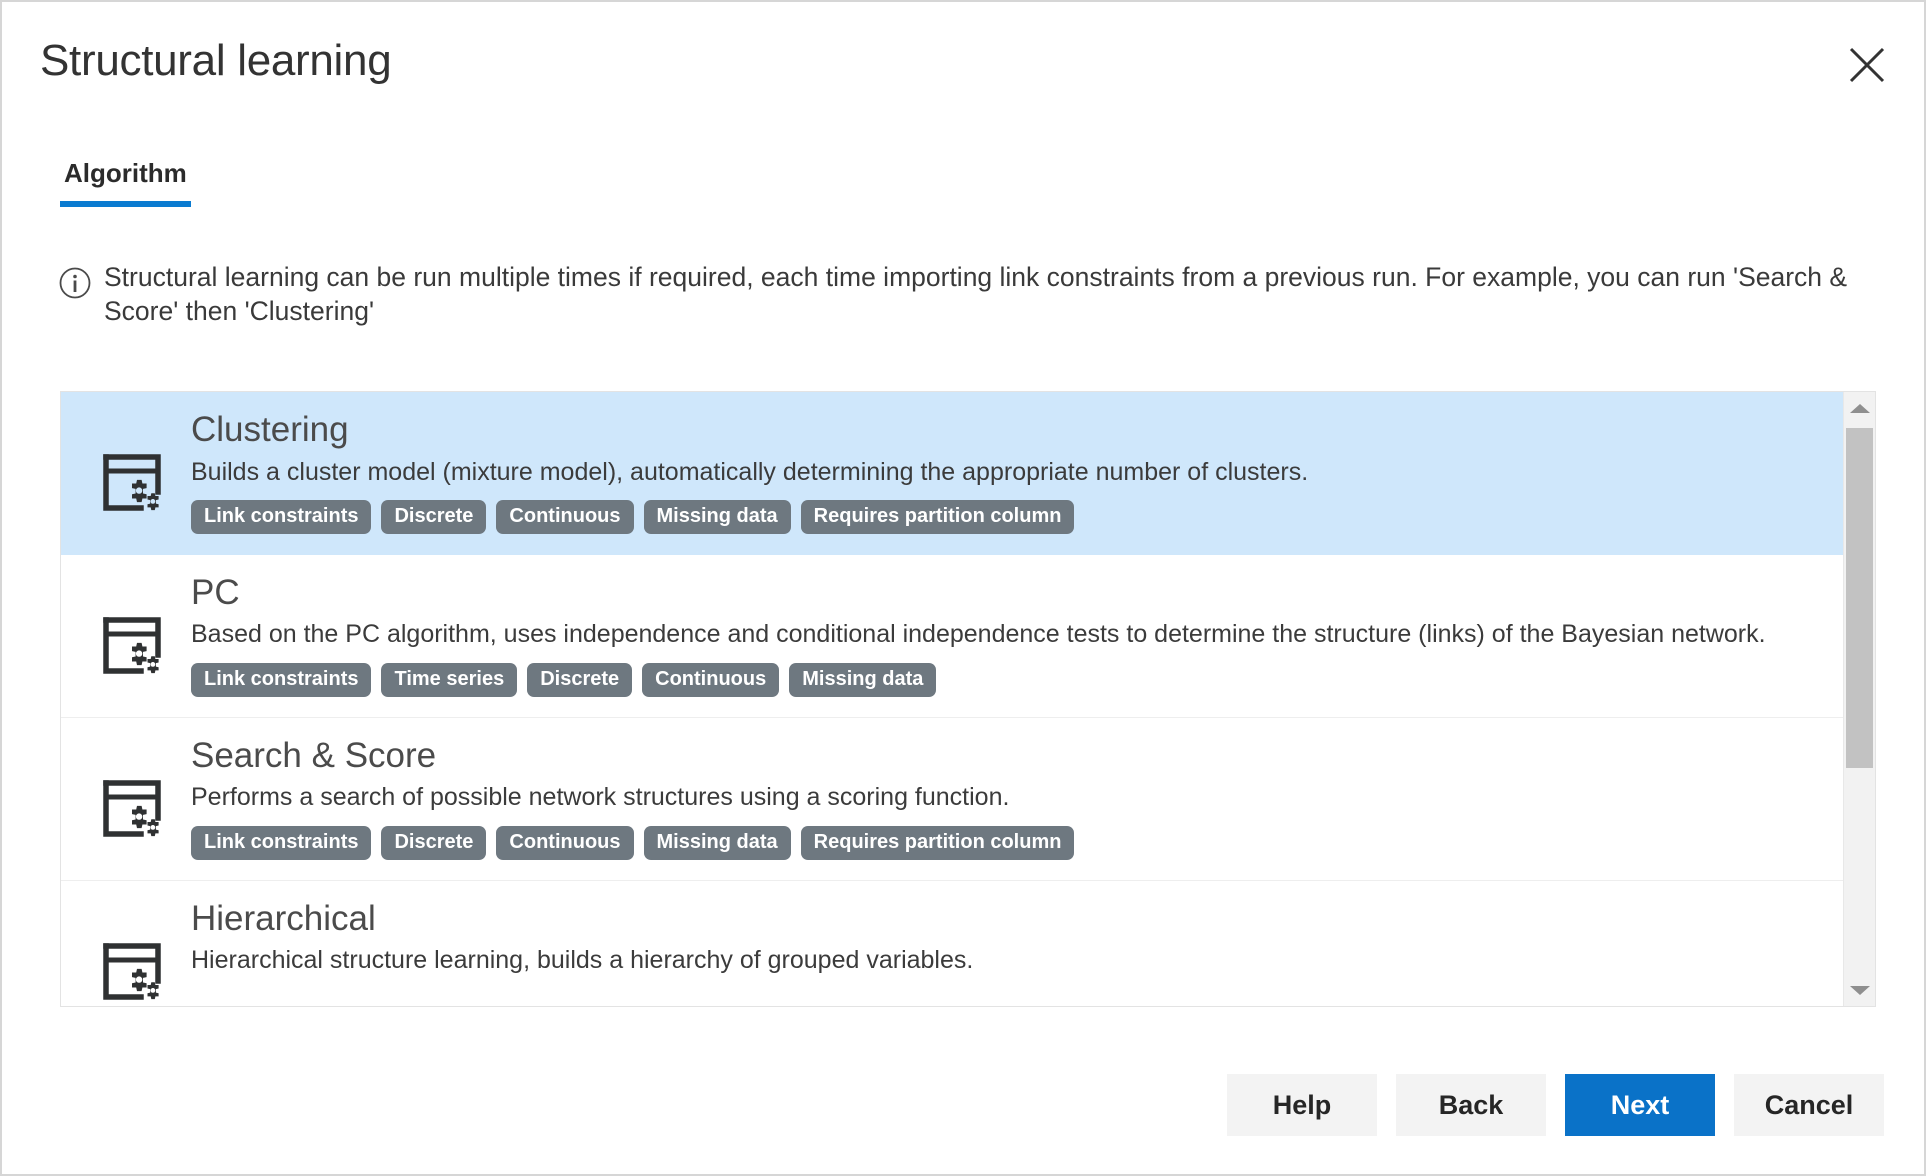 This screenshot has width=1926, height=1176. I want to click on scroll-up-arrow, so click(1859, 408).